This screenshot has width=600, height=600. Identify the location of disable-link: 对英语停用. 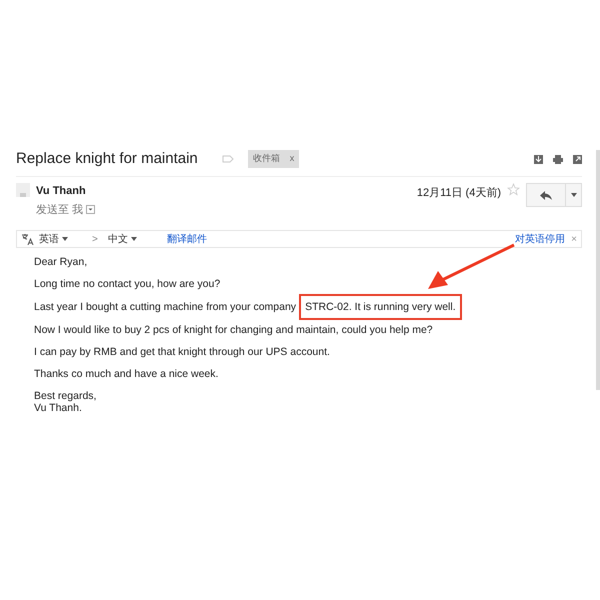
(540, 239).